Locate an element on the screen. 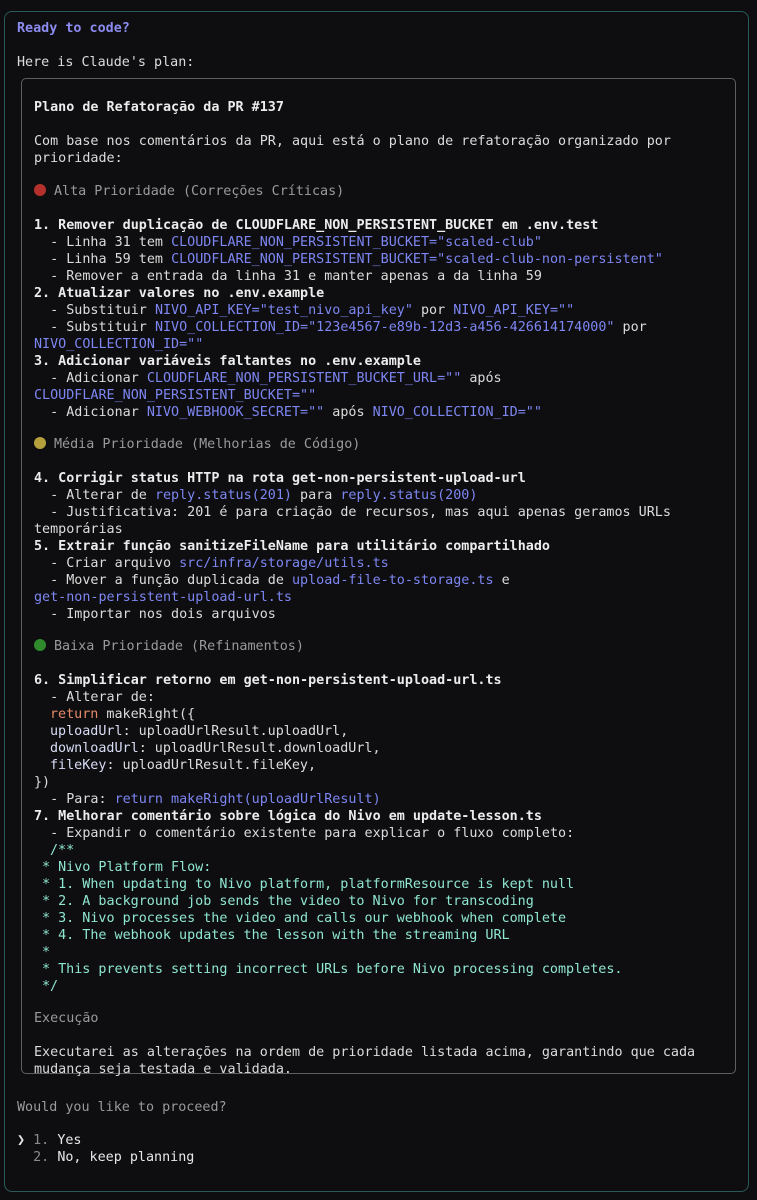  item-5-c: - Importar nos dois arquivos is located at coordinates (155, 614).